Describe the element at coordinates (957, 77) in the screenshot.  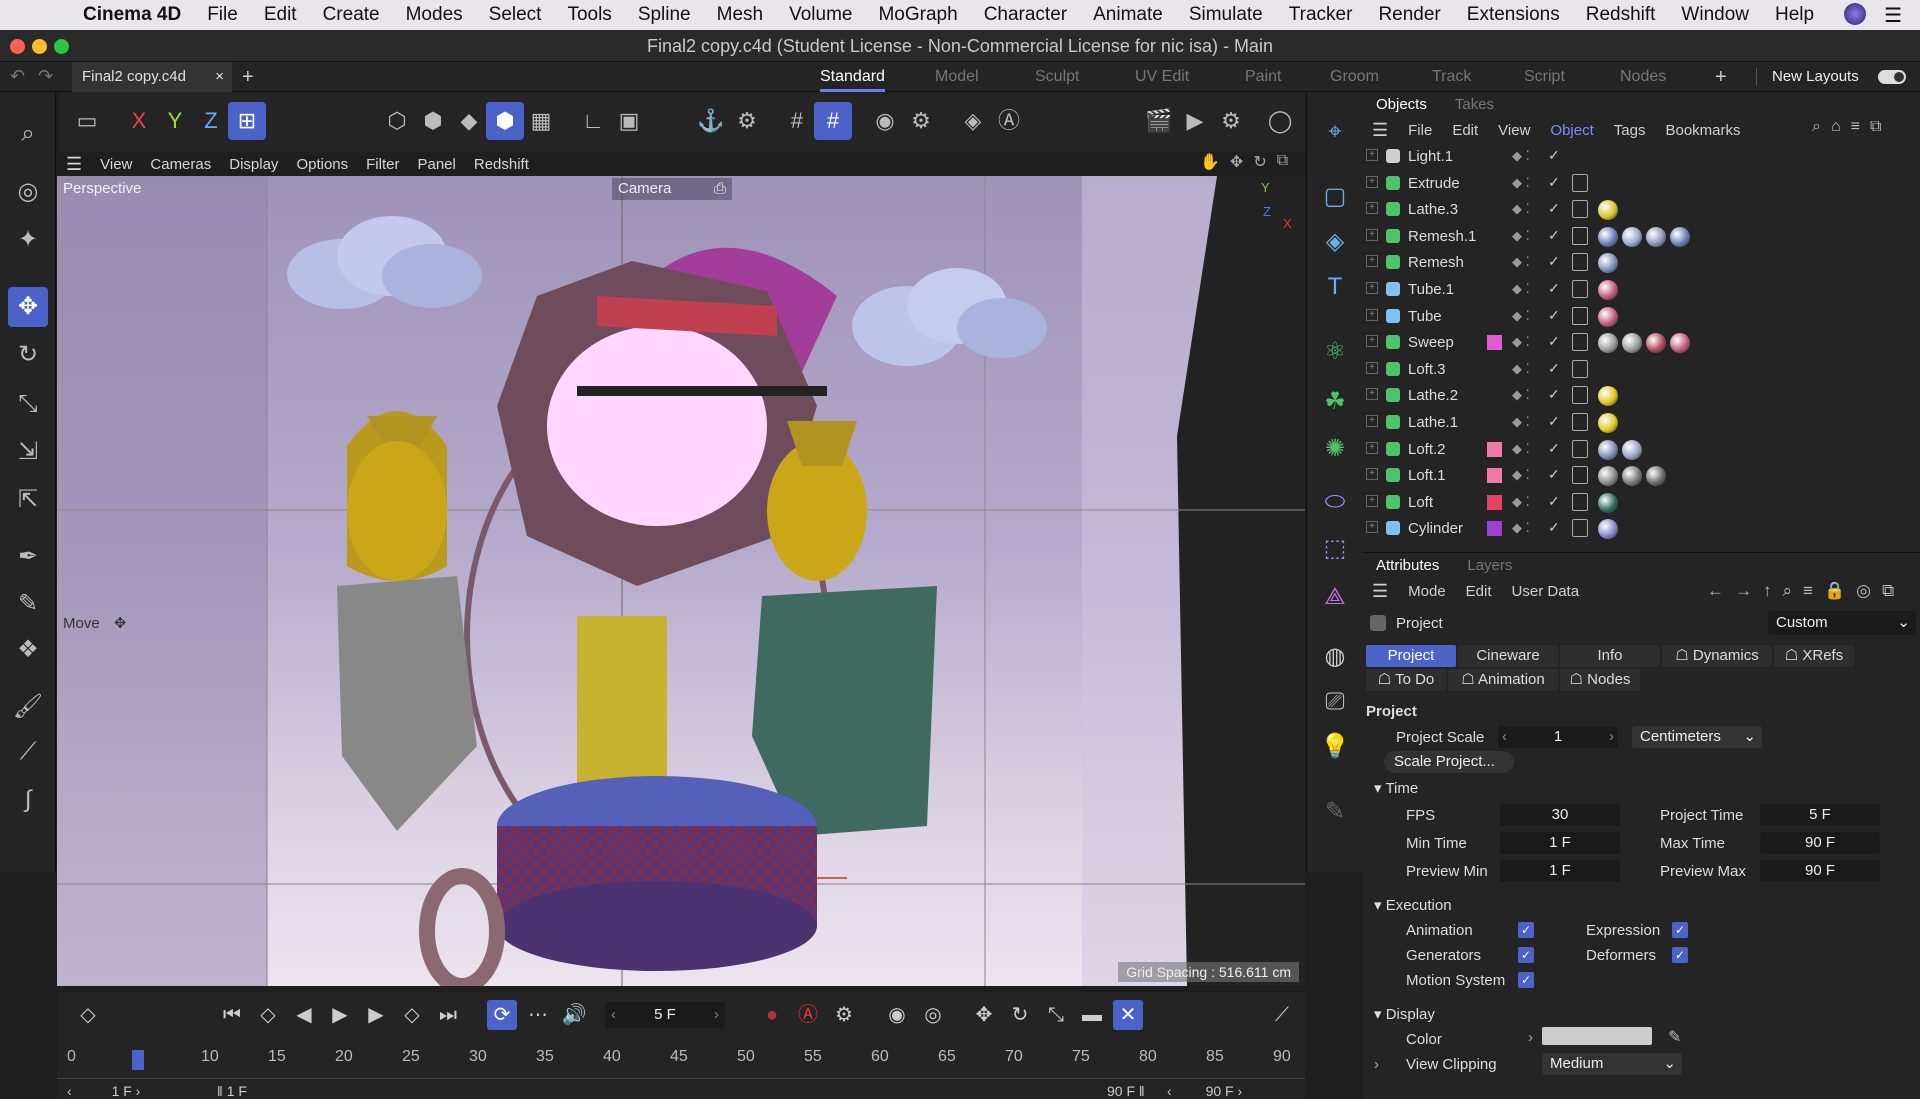
I see `layout-tab-model: Model` at that location.